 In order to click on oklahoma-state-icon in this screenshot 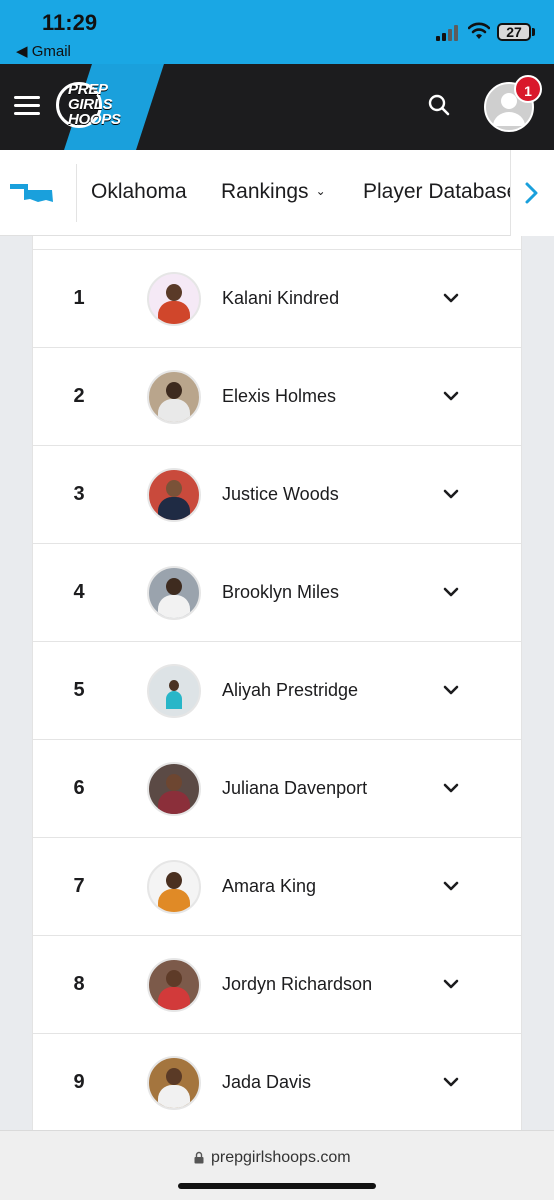, I will do `click(32, 193)`.